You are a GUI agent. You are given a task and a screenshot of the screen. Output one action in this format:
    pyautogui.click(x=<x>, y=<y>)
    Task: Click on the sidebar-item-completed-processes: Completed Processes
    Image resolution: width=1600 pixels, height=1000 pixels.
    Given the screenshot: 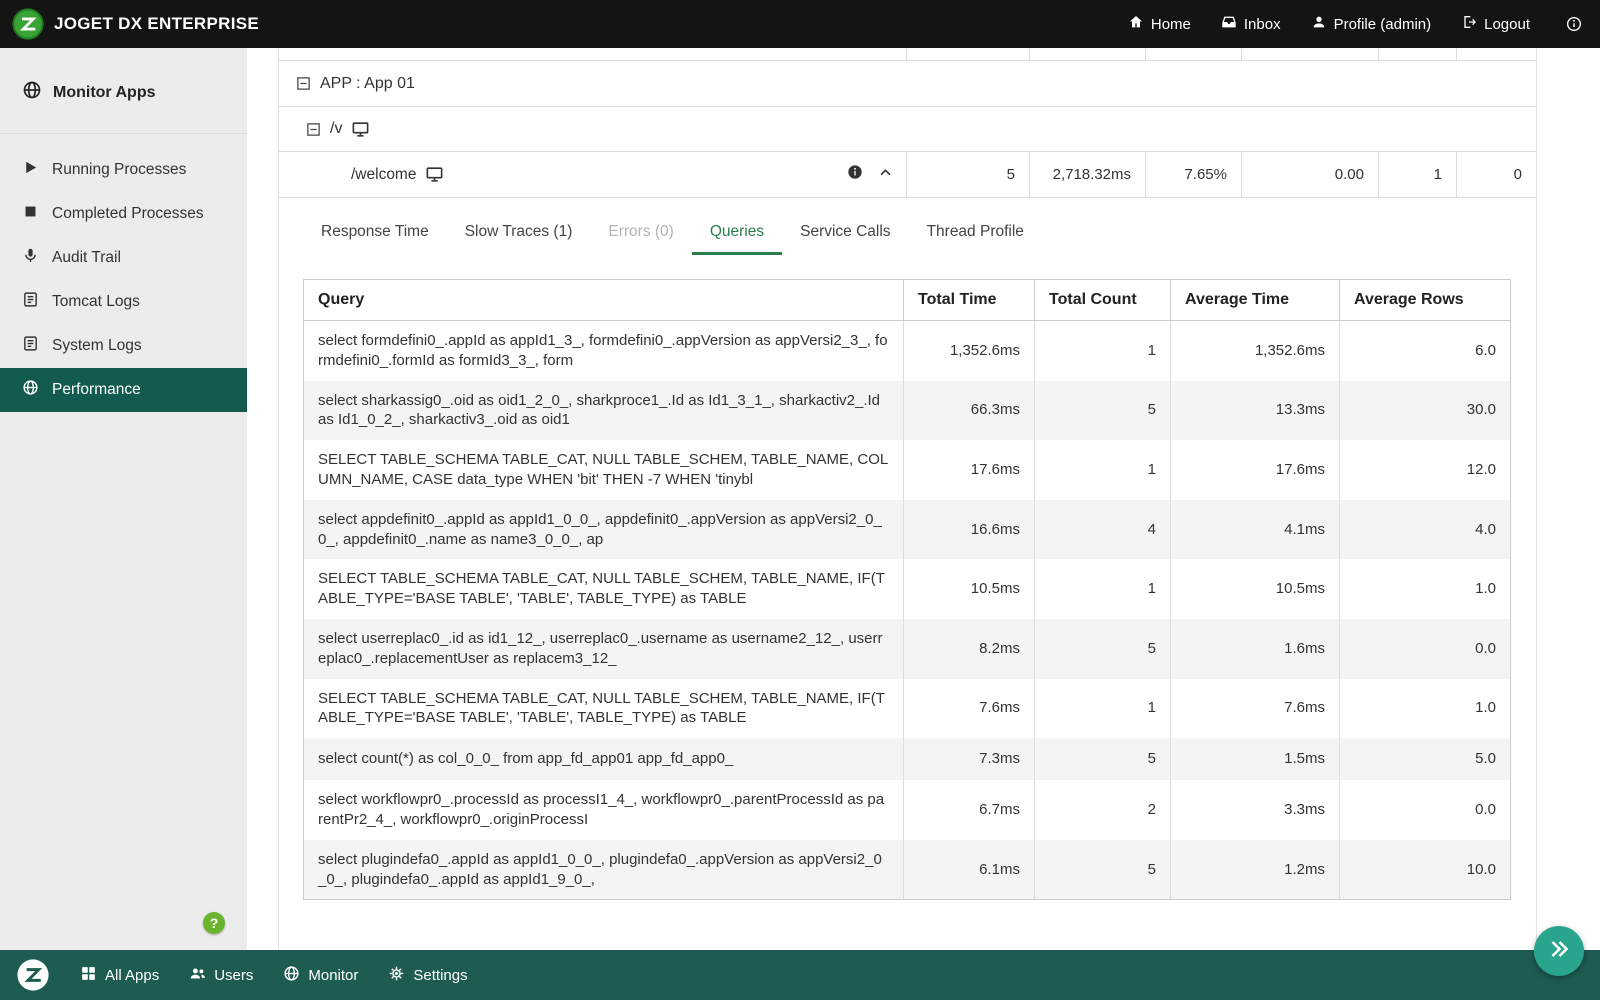 What is the action you would take?
    pyautogui.click(x=123, y=214)
    